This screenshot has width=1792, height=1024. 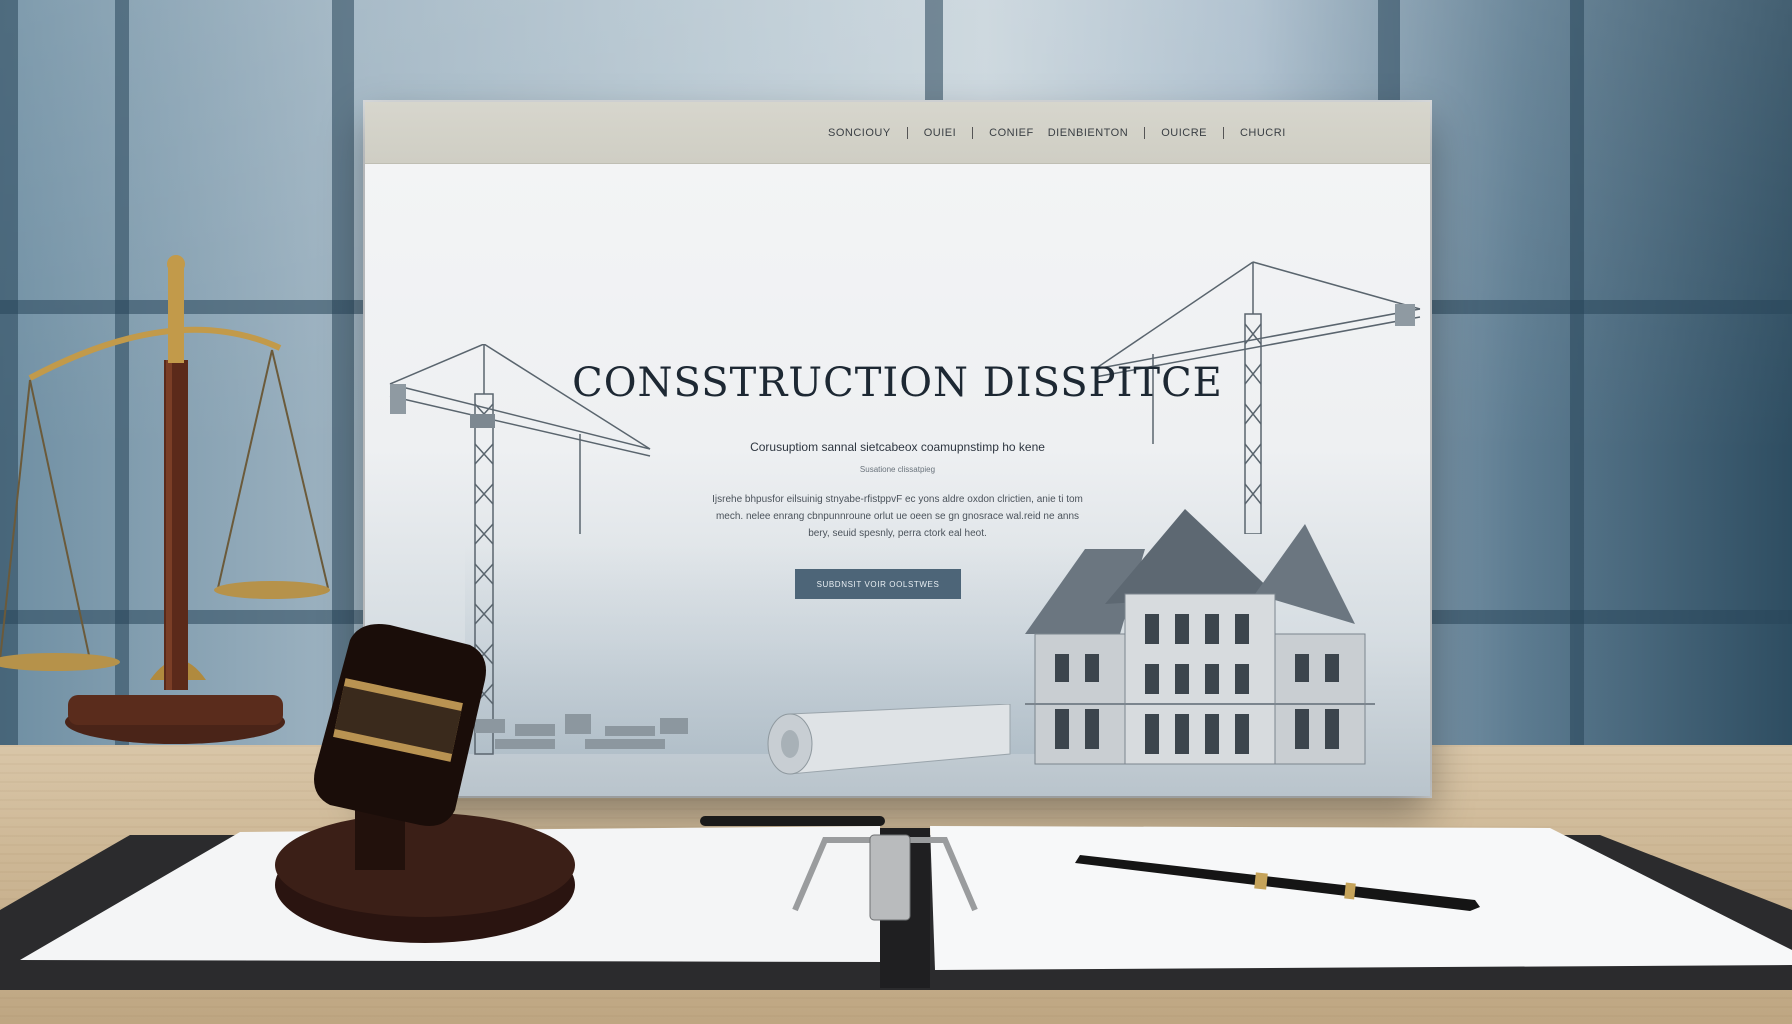 What do you see at coordinates (885, 877) in the screenshot?
I see `clipboard-clip-icon` at bounding box center [885, 877].